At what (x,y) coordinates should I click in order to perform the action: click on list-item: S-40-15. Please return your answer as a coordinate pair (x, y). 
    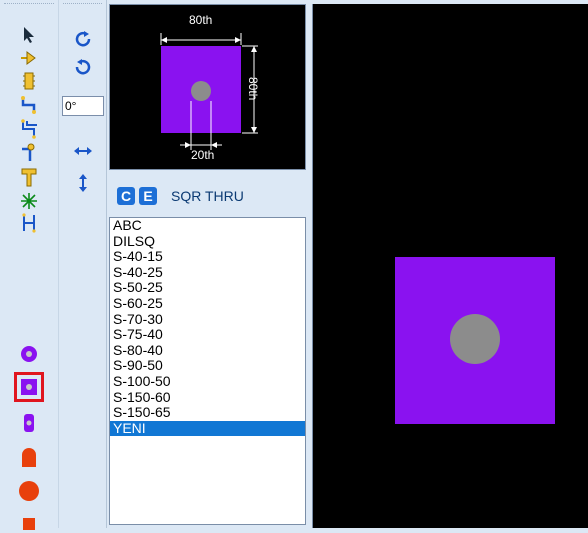
    Looking at the image, I should click on (207, 257).